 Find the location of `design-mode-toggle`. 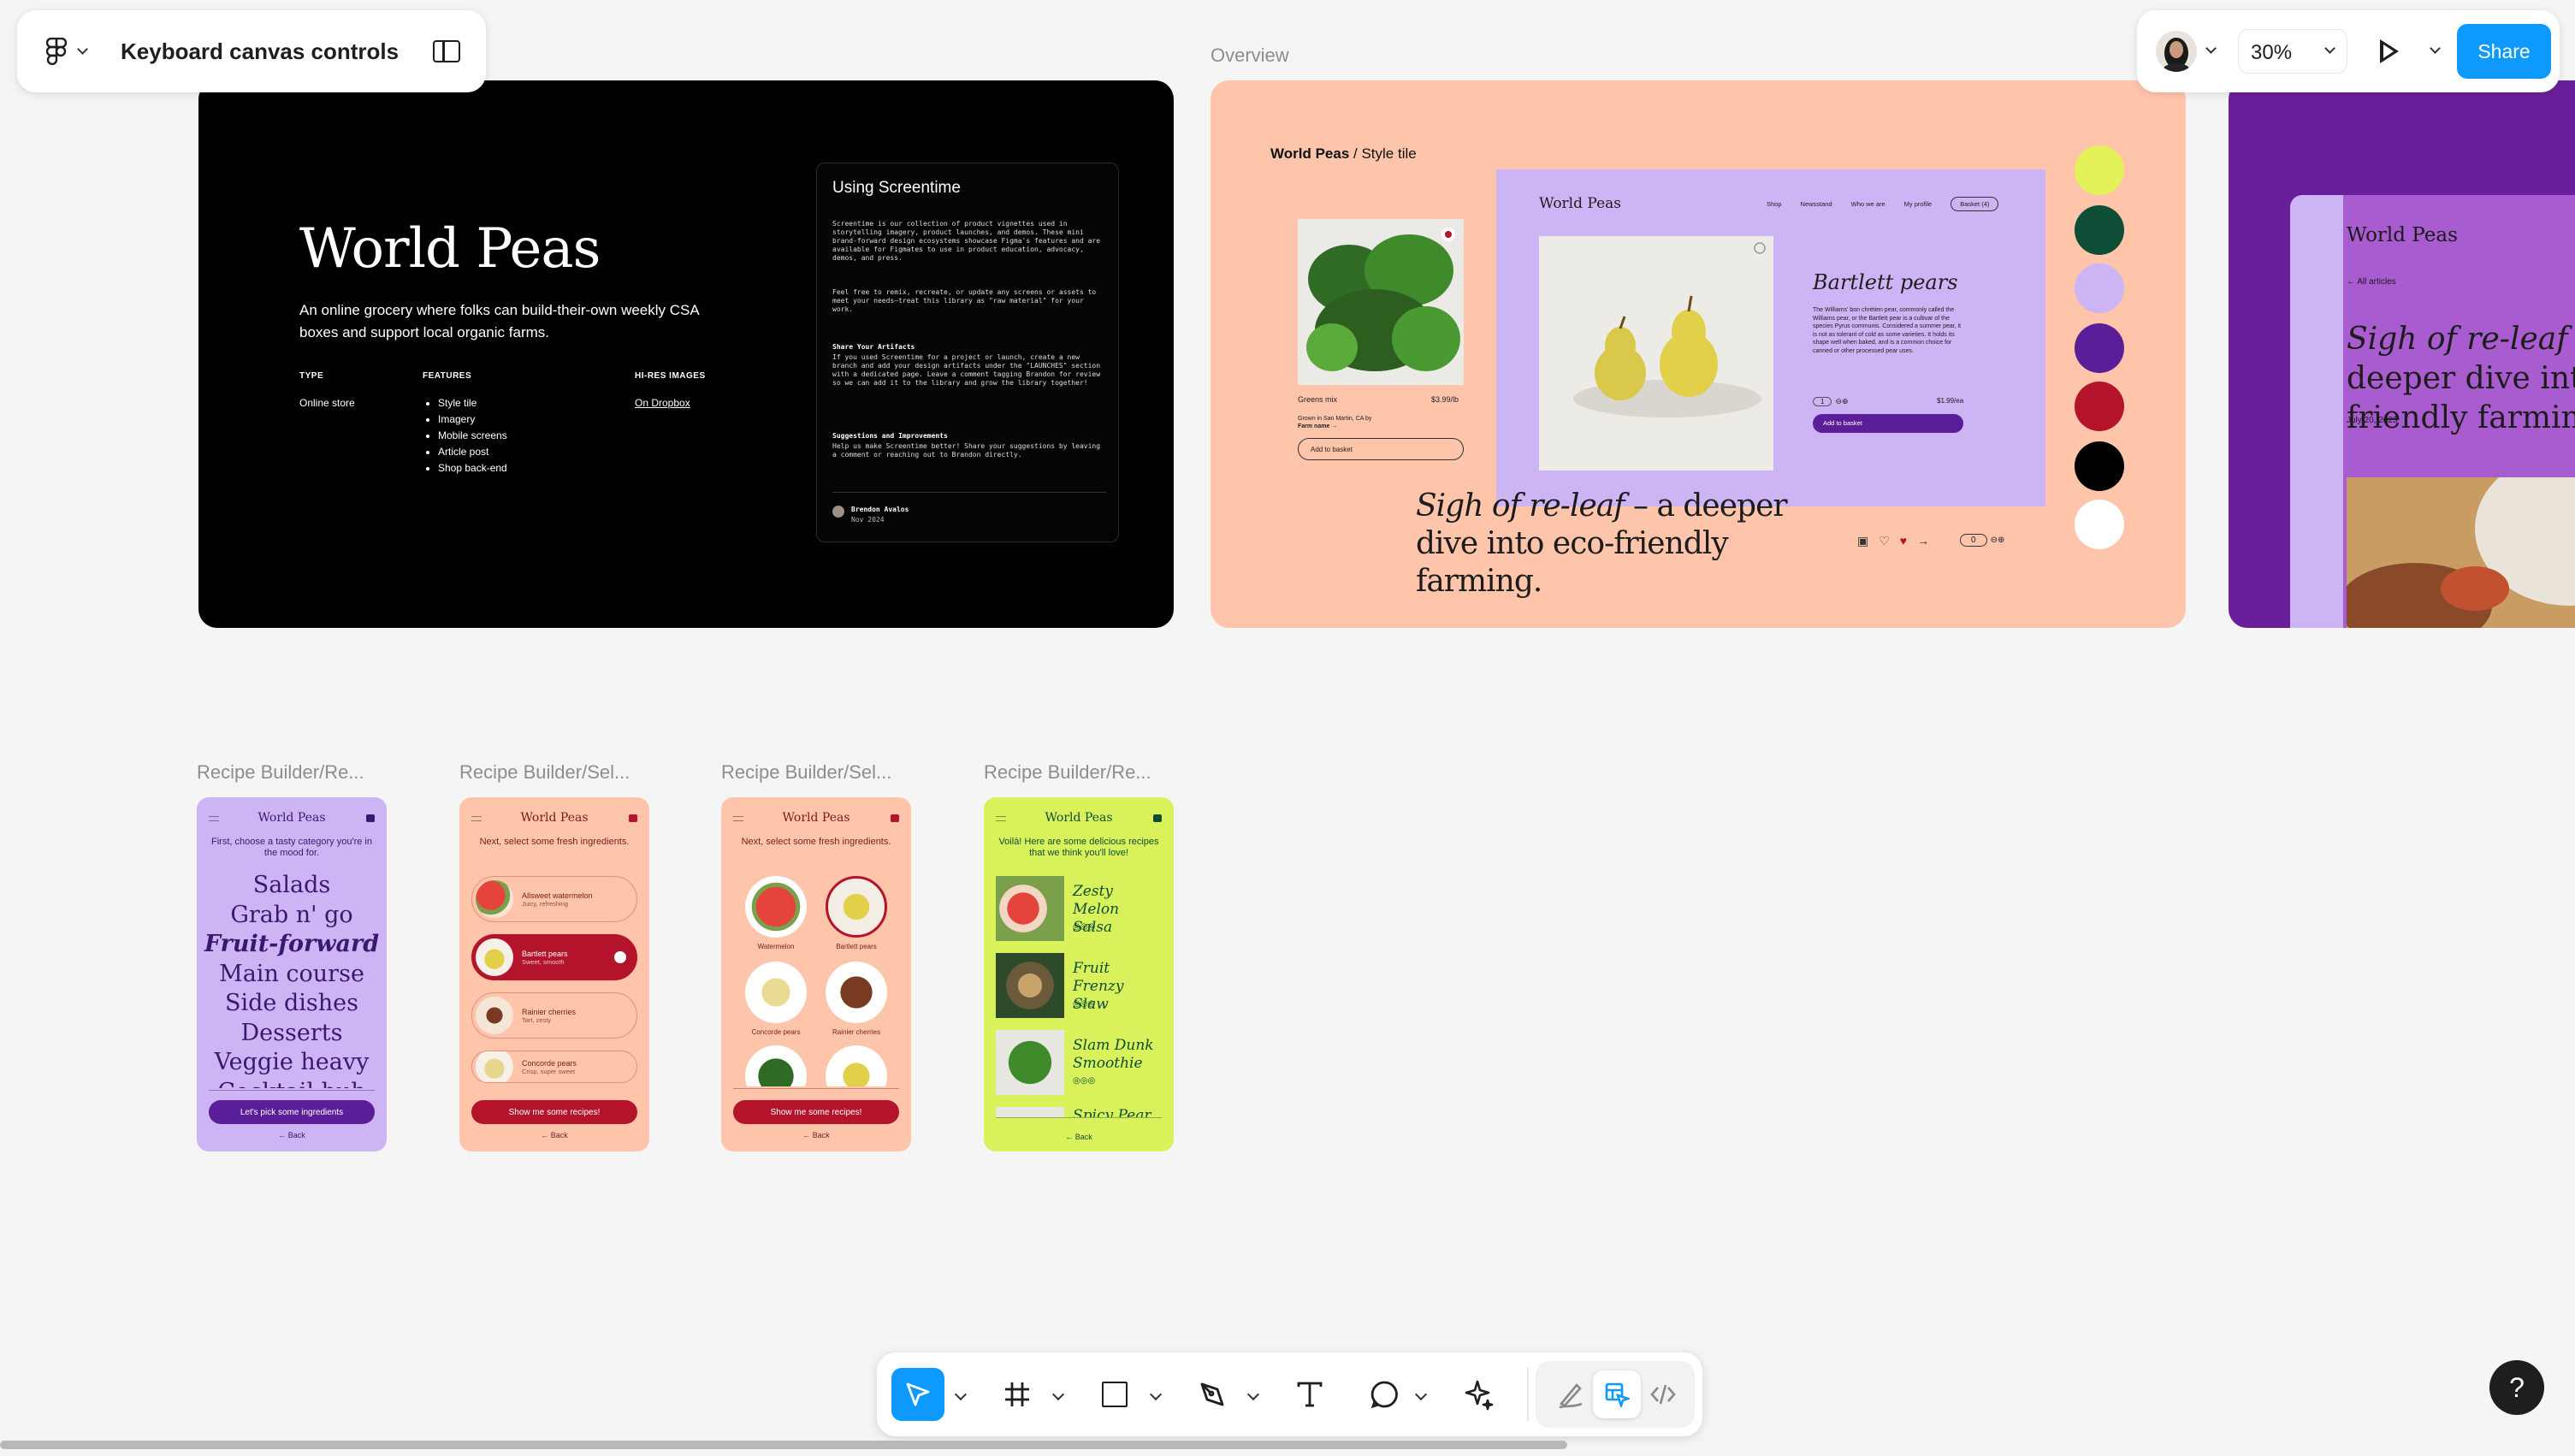

design-mode-toggle is located at coordinates (1617, 1394).